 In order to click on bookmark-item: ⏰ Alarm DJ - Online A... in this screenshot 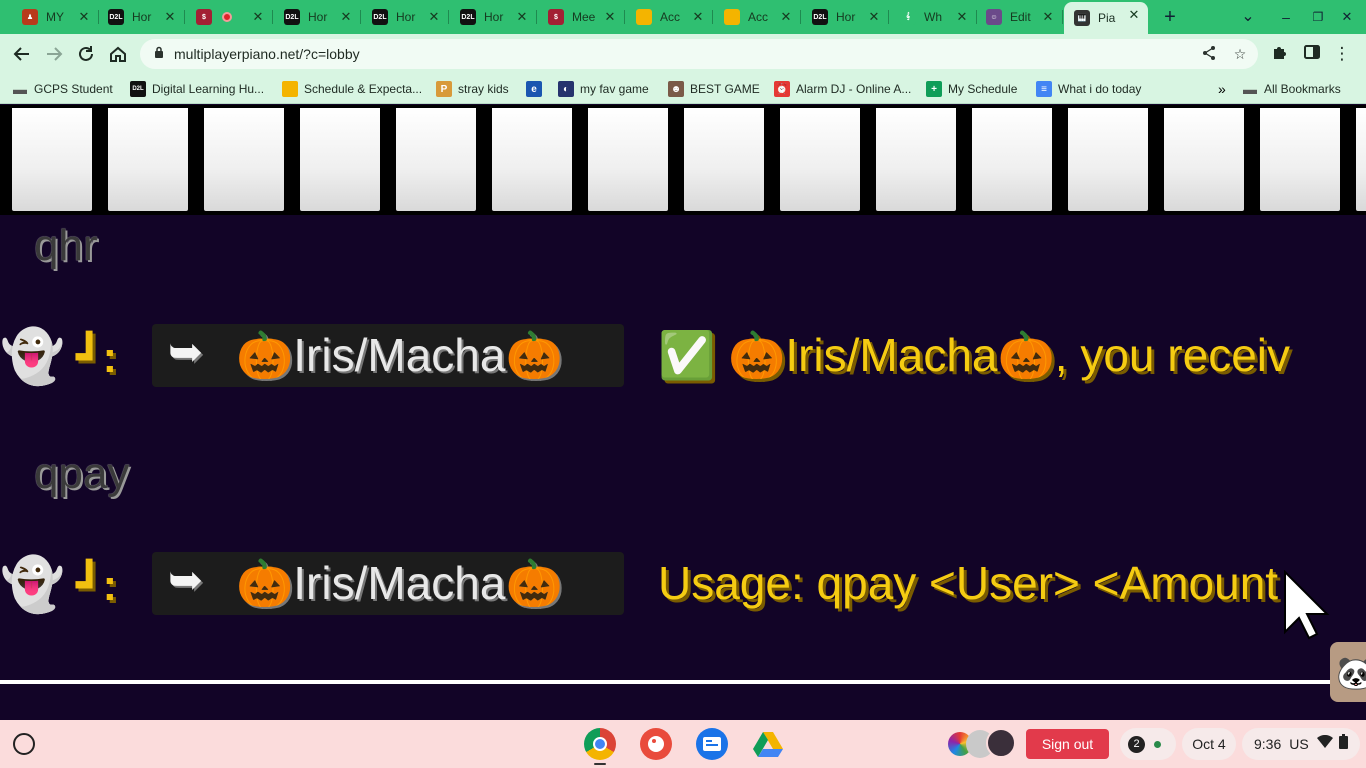, I will do `click(842, 89)`.